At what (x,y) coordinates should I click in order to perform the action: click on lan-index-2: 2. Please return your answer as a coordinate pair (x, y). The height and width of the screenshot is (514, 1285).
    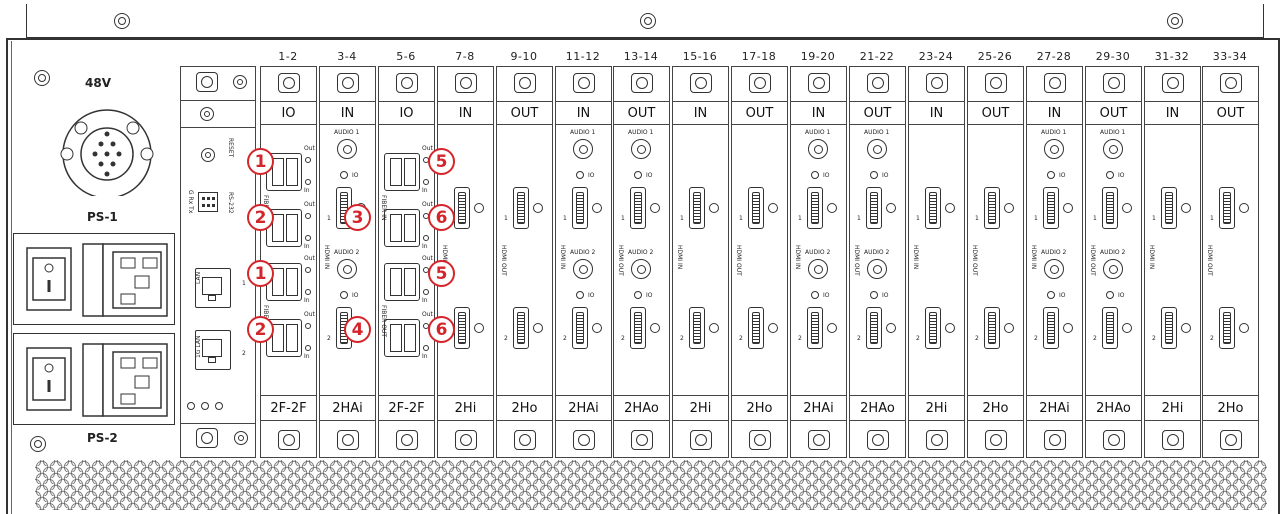
    Looking at the image, I should click on (244, 353).